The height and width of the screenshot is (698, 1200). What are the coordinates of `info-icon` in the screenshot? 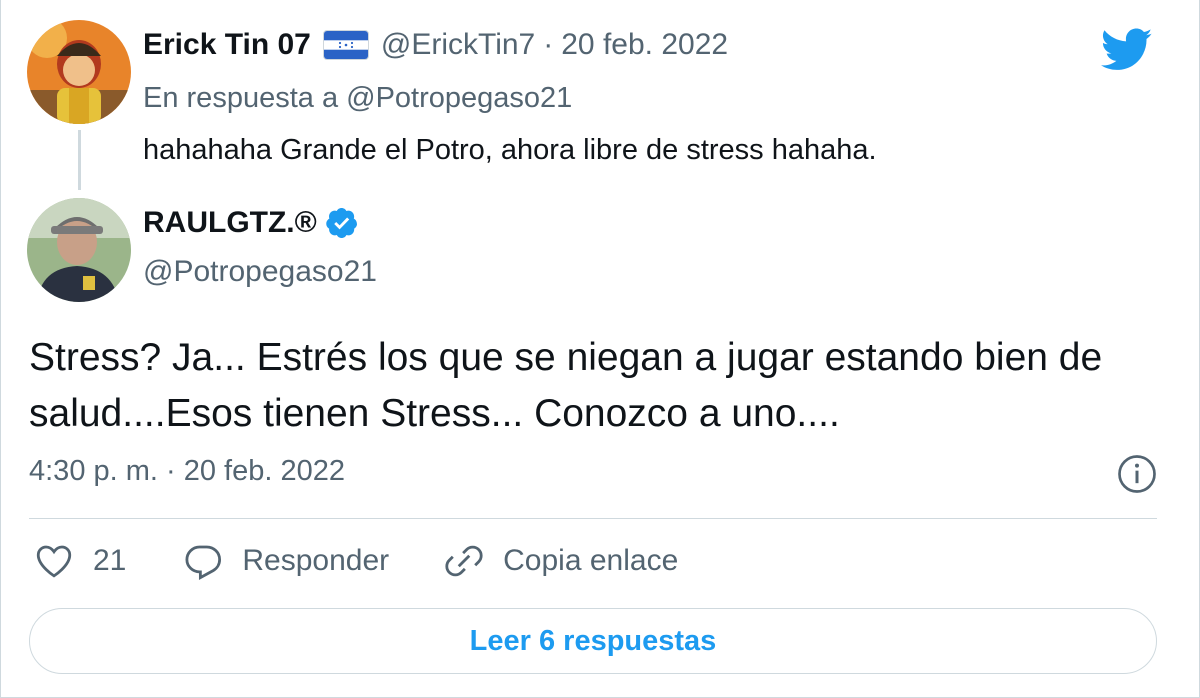 It's located at (1137, 474).